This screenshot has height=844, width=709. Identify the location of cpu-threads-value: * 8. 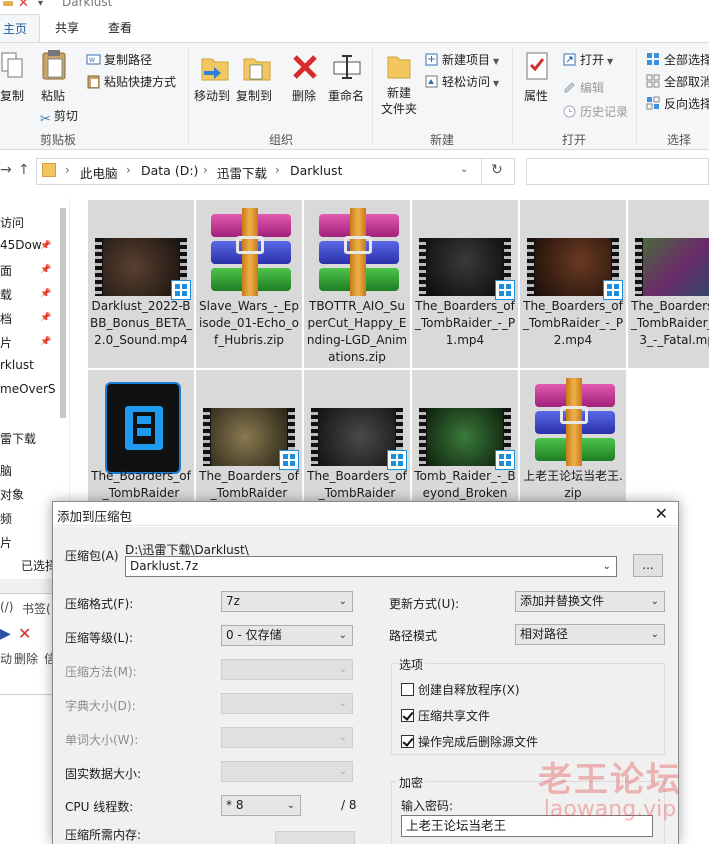
(235, 805).